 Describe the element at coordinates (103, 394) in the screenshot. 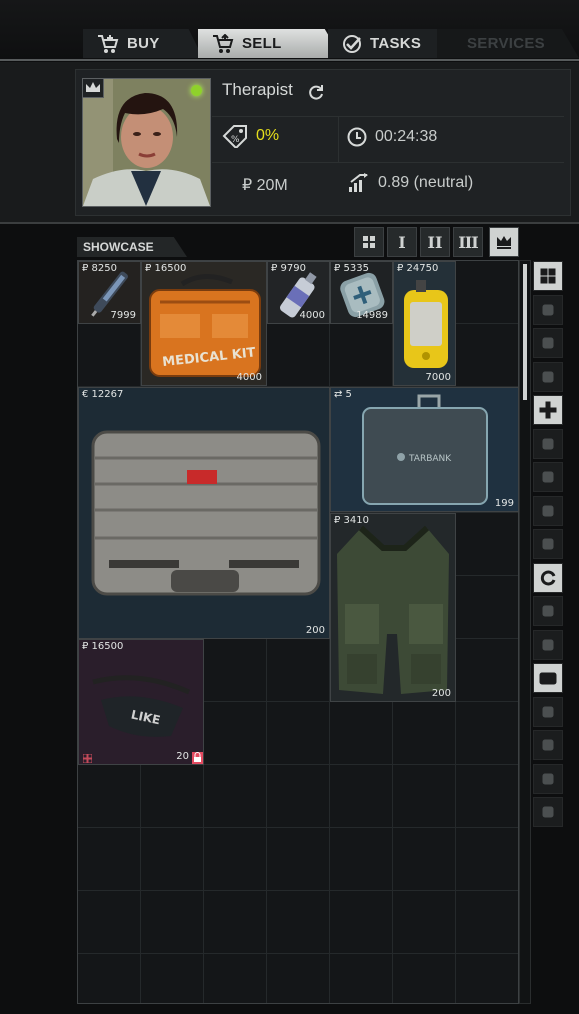

I see `item-price: € 12267` at that location.